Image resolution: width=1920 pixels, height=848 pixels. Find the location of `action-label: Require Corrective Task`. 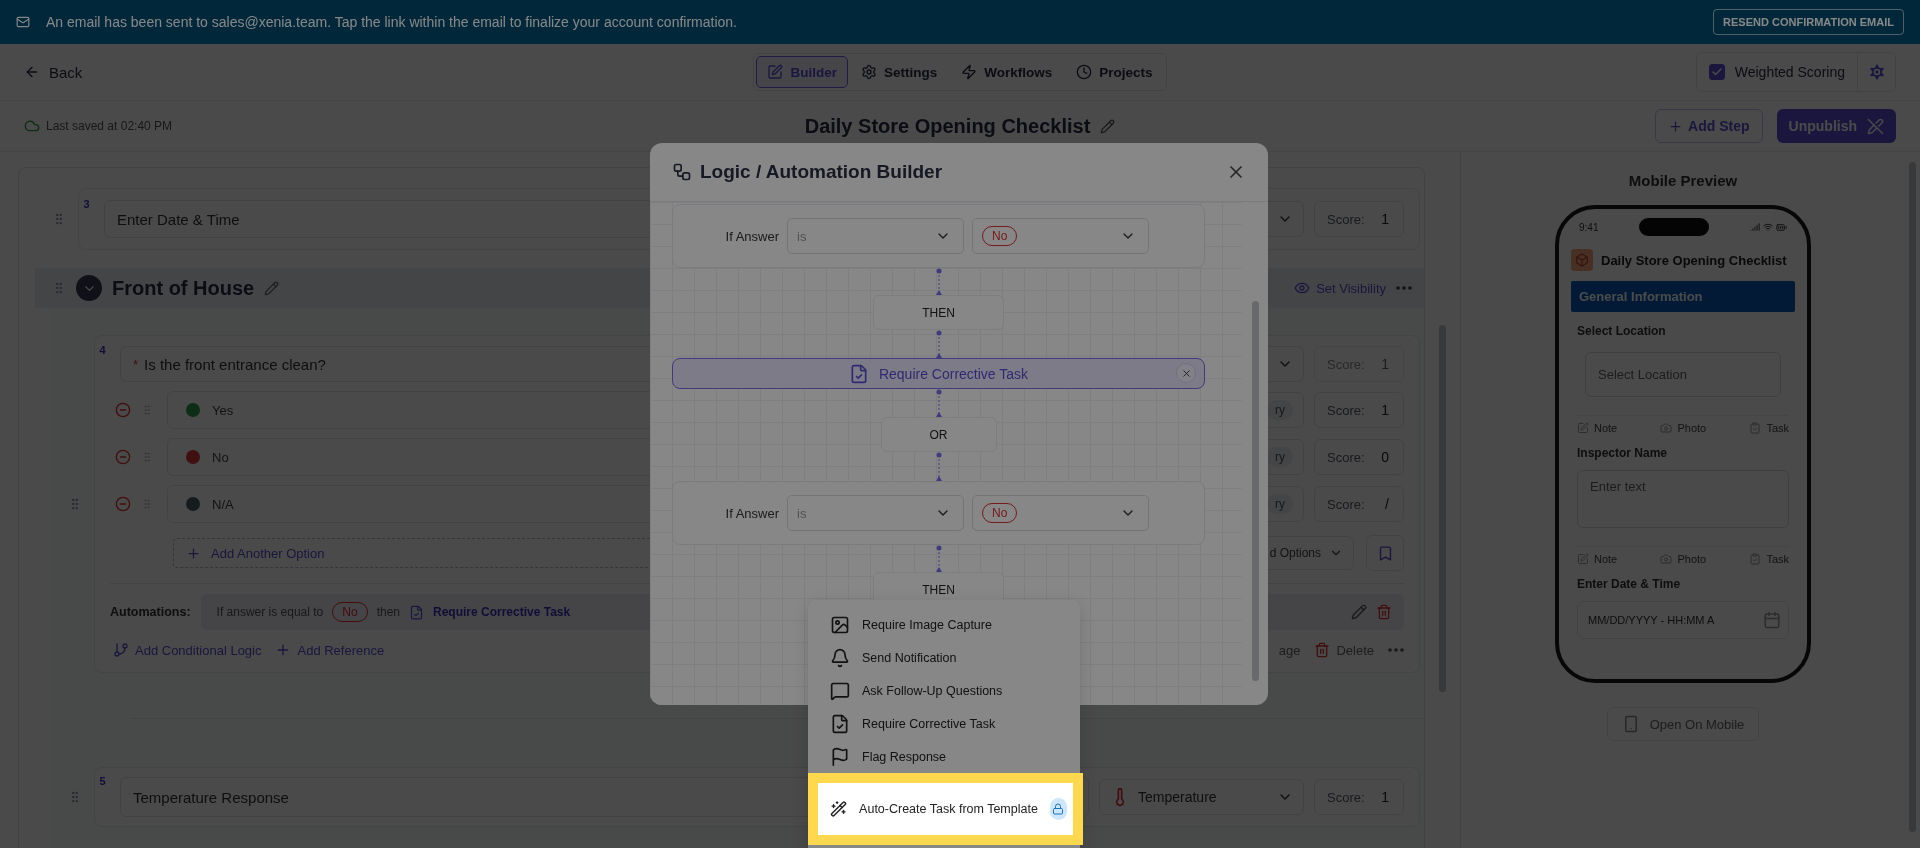

action-label: Require Corrective Task is located at coordinates (953, 373).